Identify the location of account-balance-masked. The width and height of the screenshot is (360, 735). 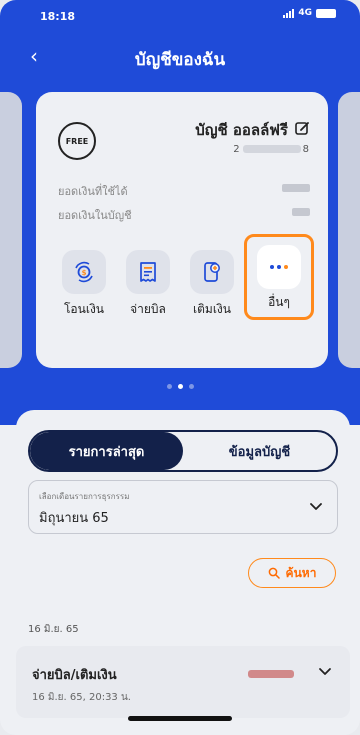
(301, 212).